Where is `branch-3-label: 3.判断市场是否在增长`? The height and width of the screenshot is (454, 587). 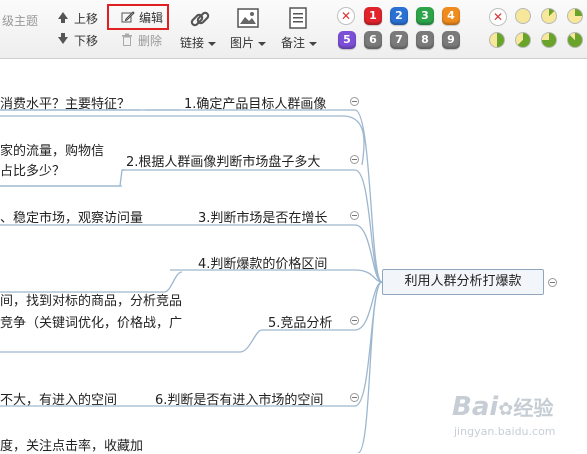
branch-3-label: 3.判断市场是否在增长 is located at coordinates (262, 216).